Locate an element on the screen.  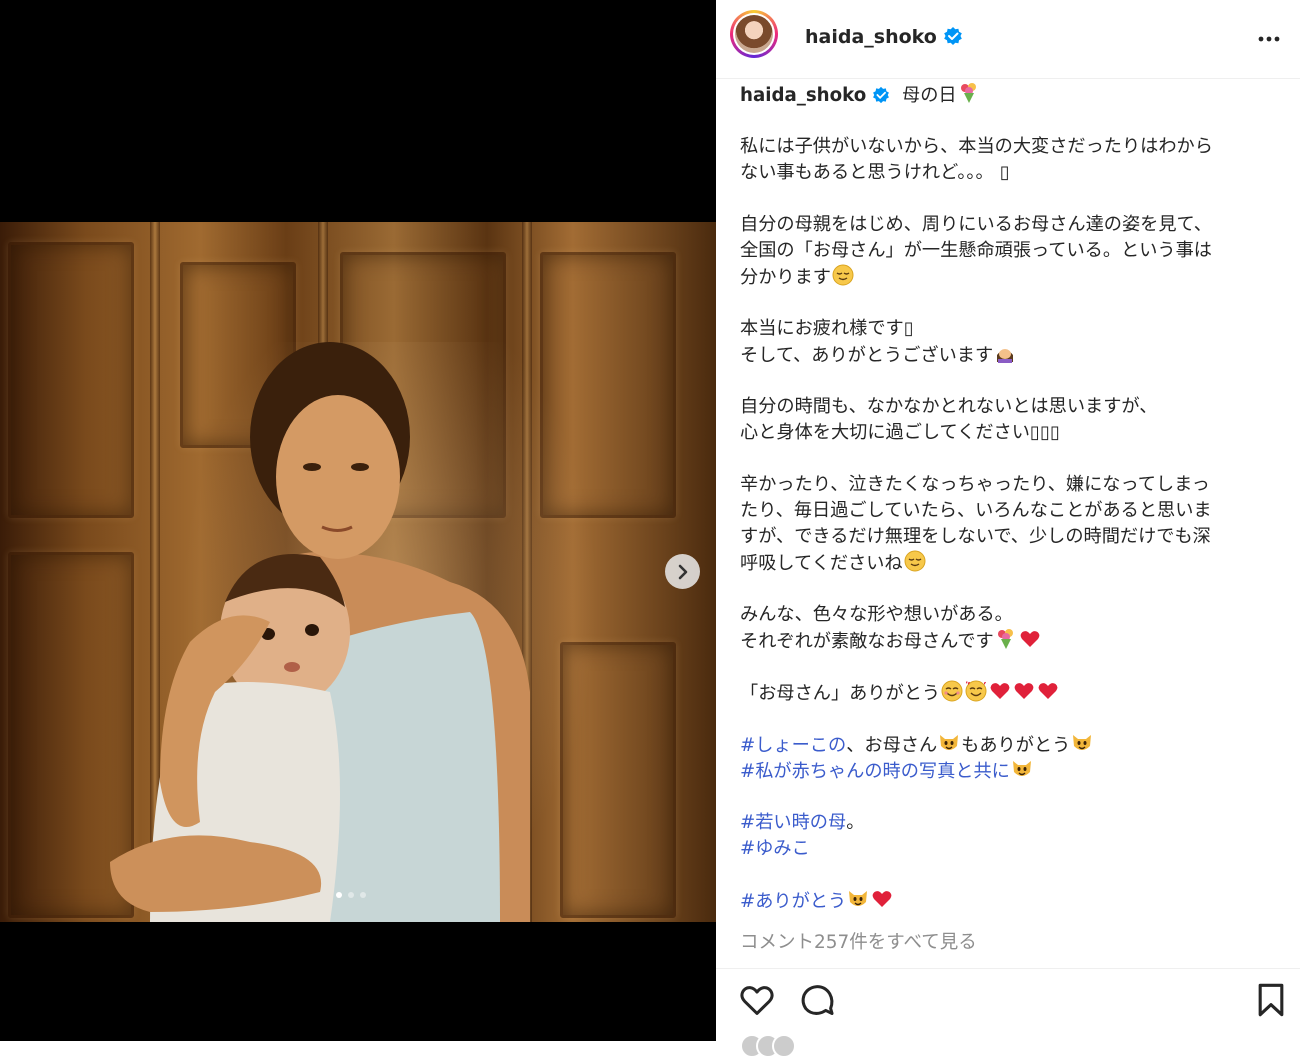
smiling-face-with-hearts-emoji is located at coordinates (976, 691).